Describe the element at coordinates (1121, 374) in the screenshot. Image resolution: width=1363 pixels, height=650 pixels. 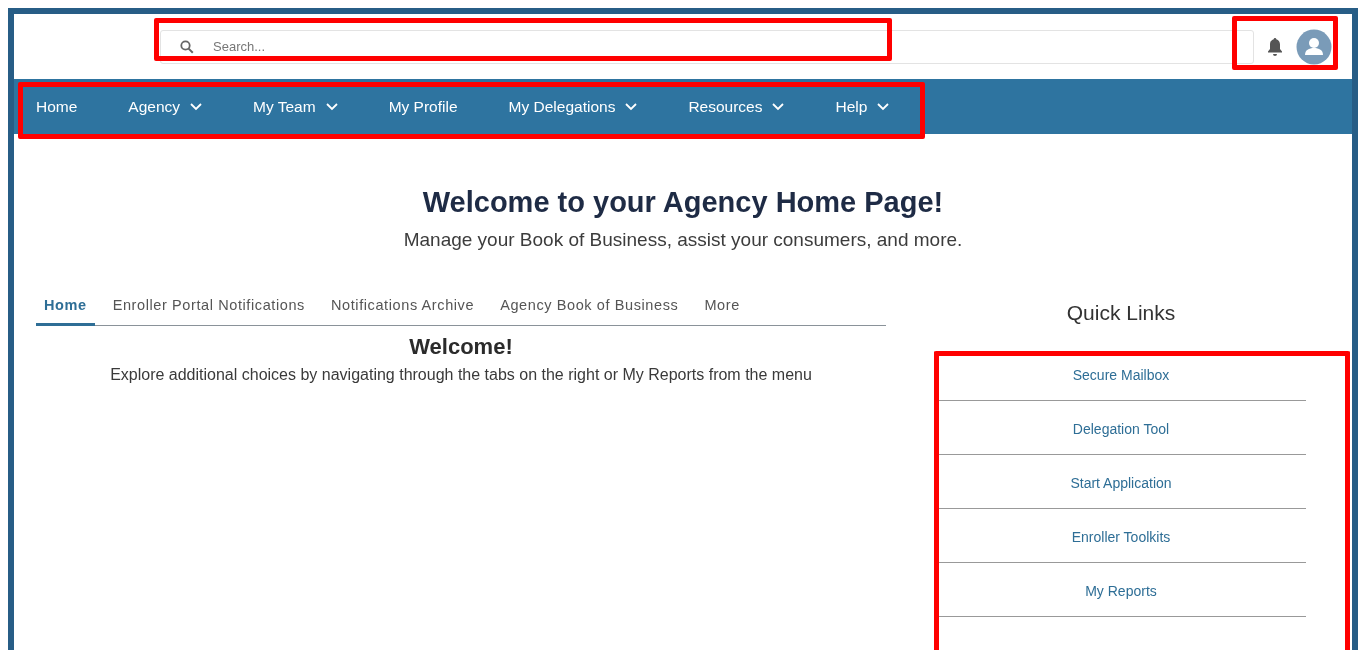
I see `quick-link: Secure Mailbox` at that location.